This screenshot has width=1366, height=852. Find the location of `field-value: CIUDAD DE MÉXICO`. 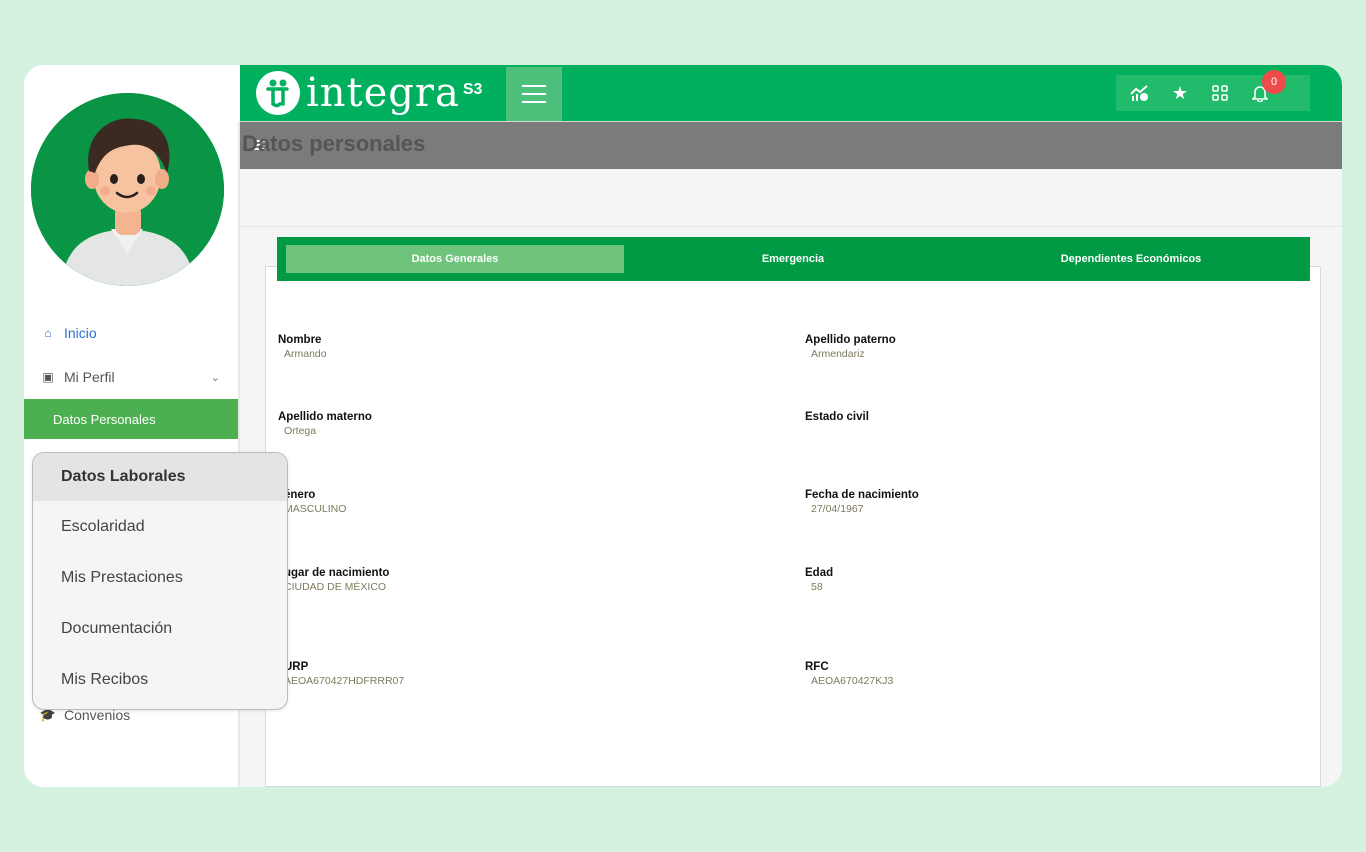

field-value: CIUDAD DE MÉXICO is located at coordinates (335, 587).